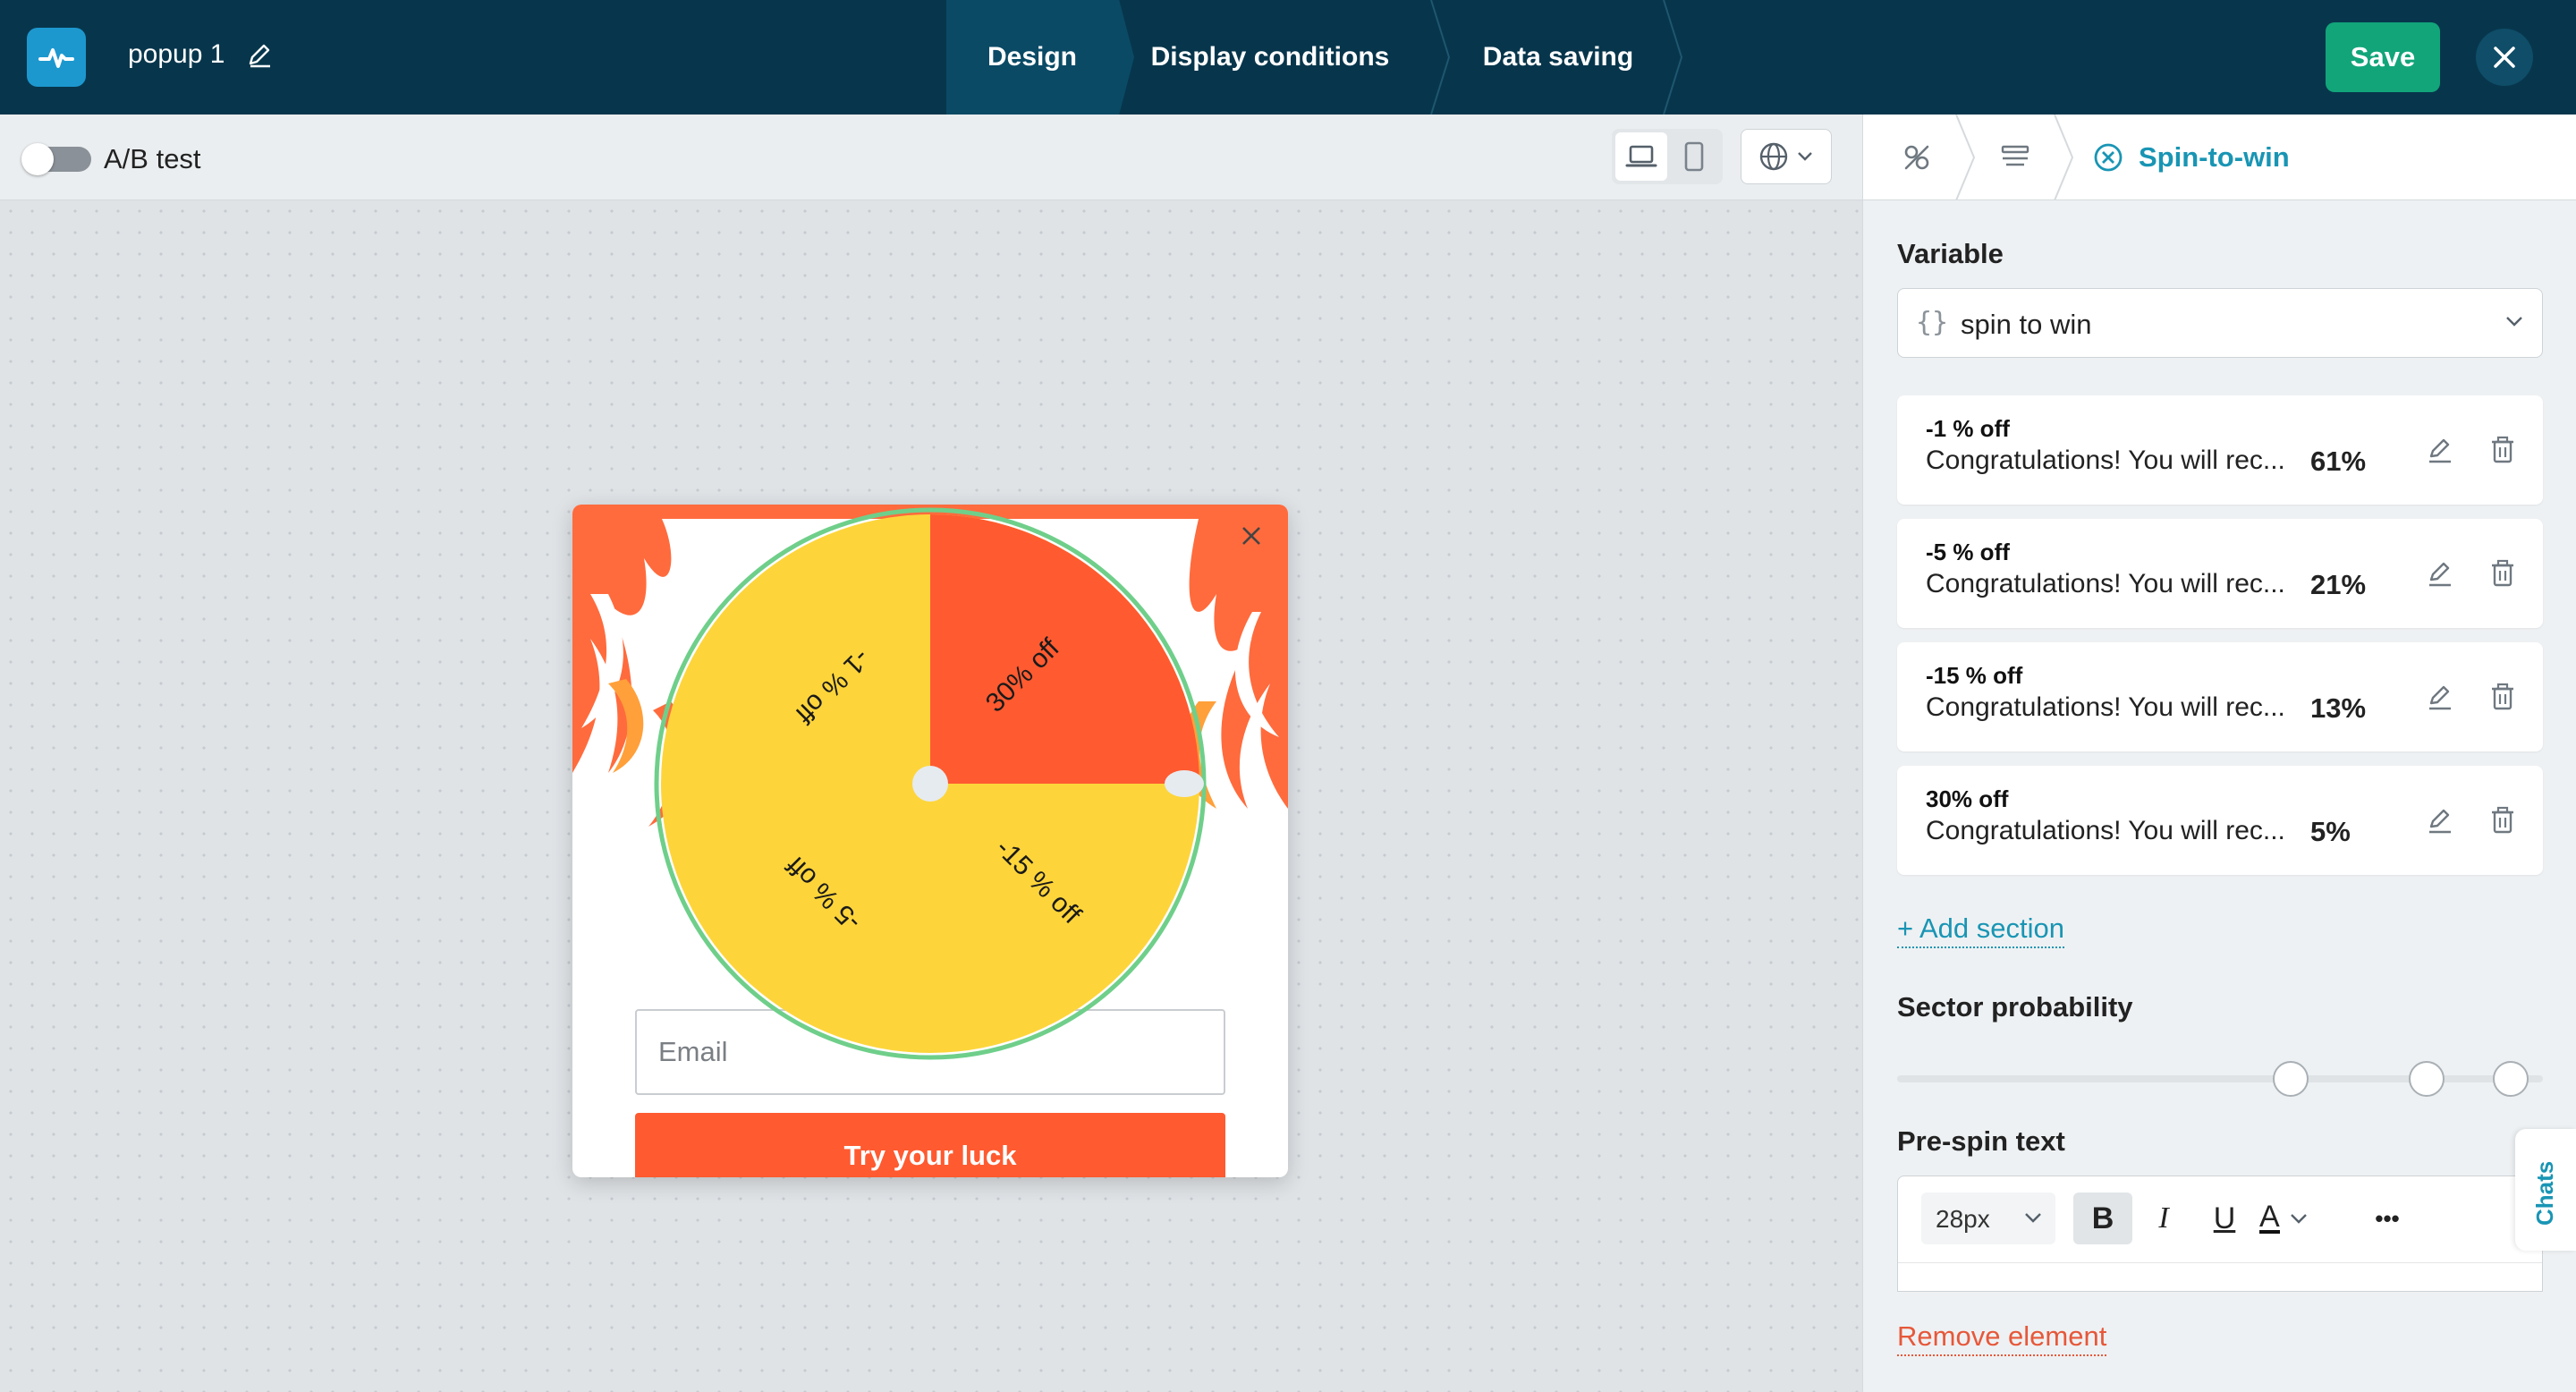  What do you see at coordinates (1184, 783) in the screenshot?
I see `wheel-pointer` at bounding box center [1184, 783].